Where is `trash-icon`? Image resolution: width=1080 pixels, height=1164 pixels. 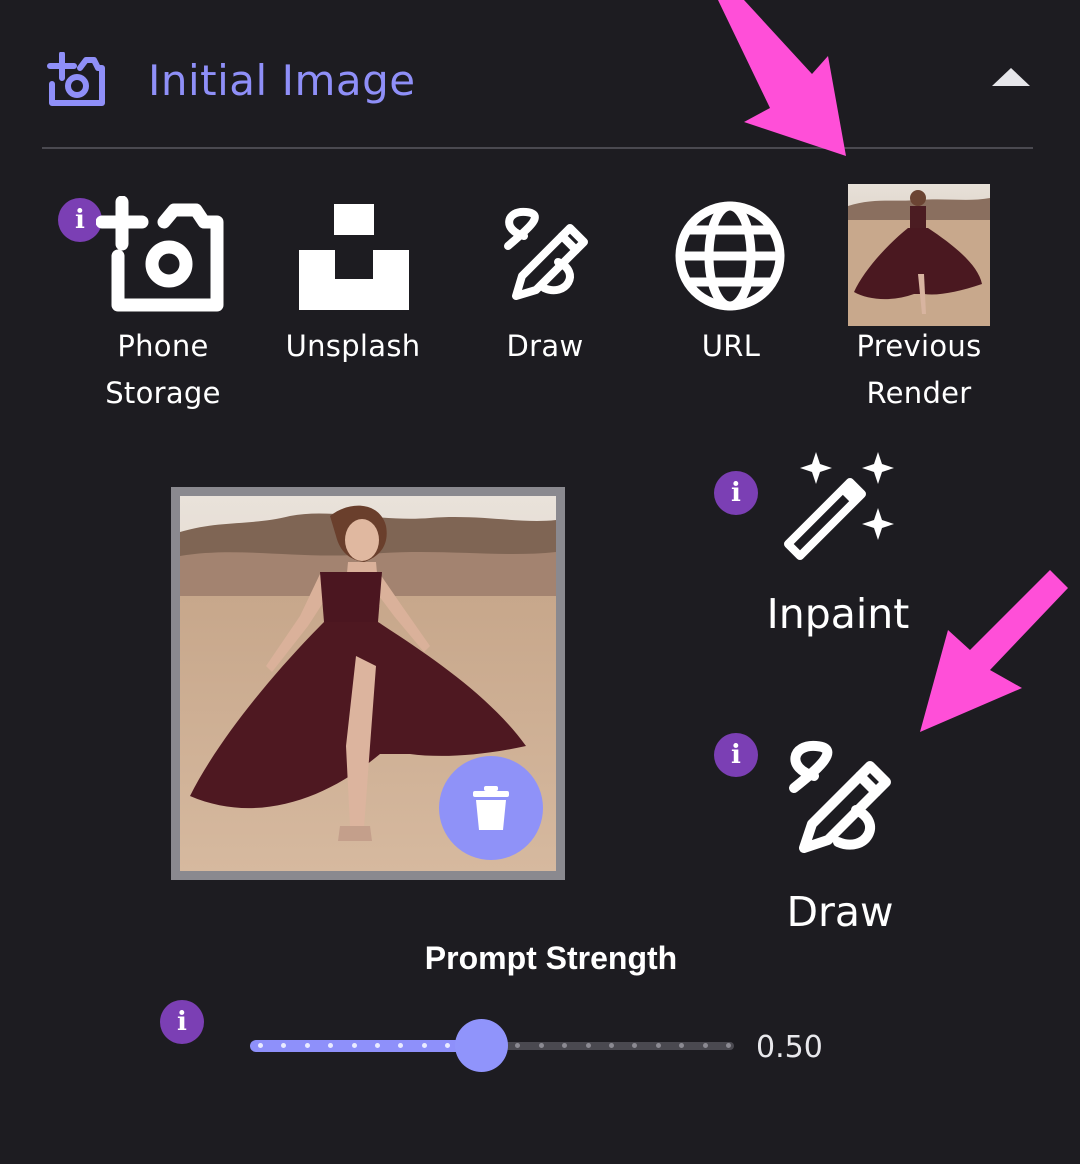
trash-icon is located at coordinates (491, 808).